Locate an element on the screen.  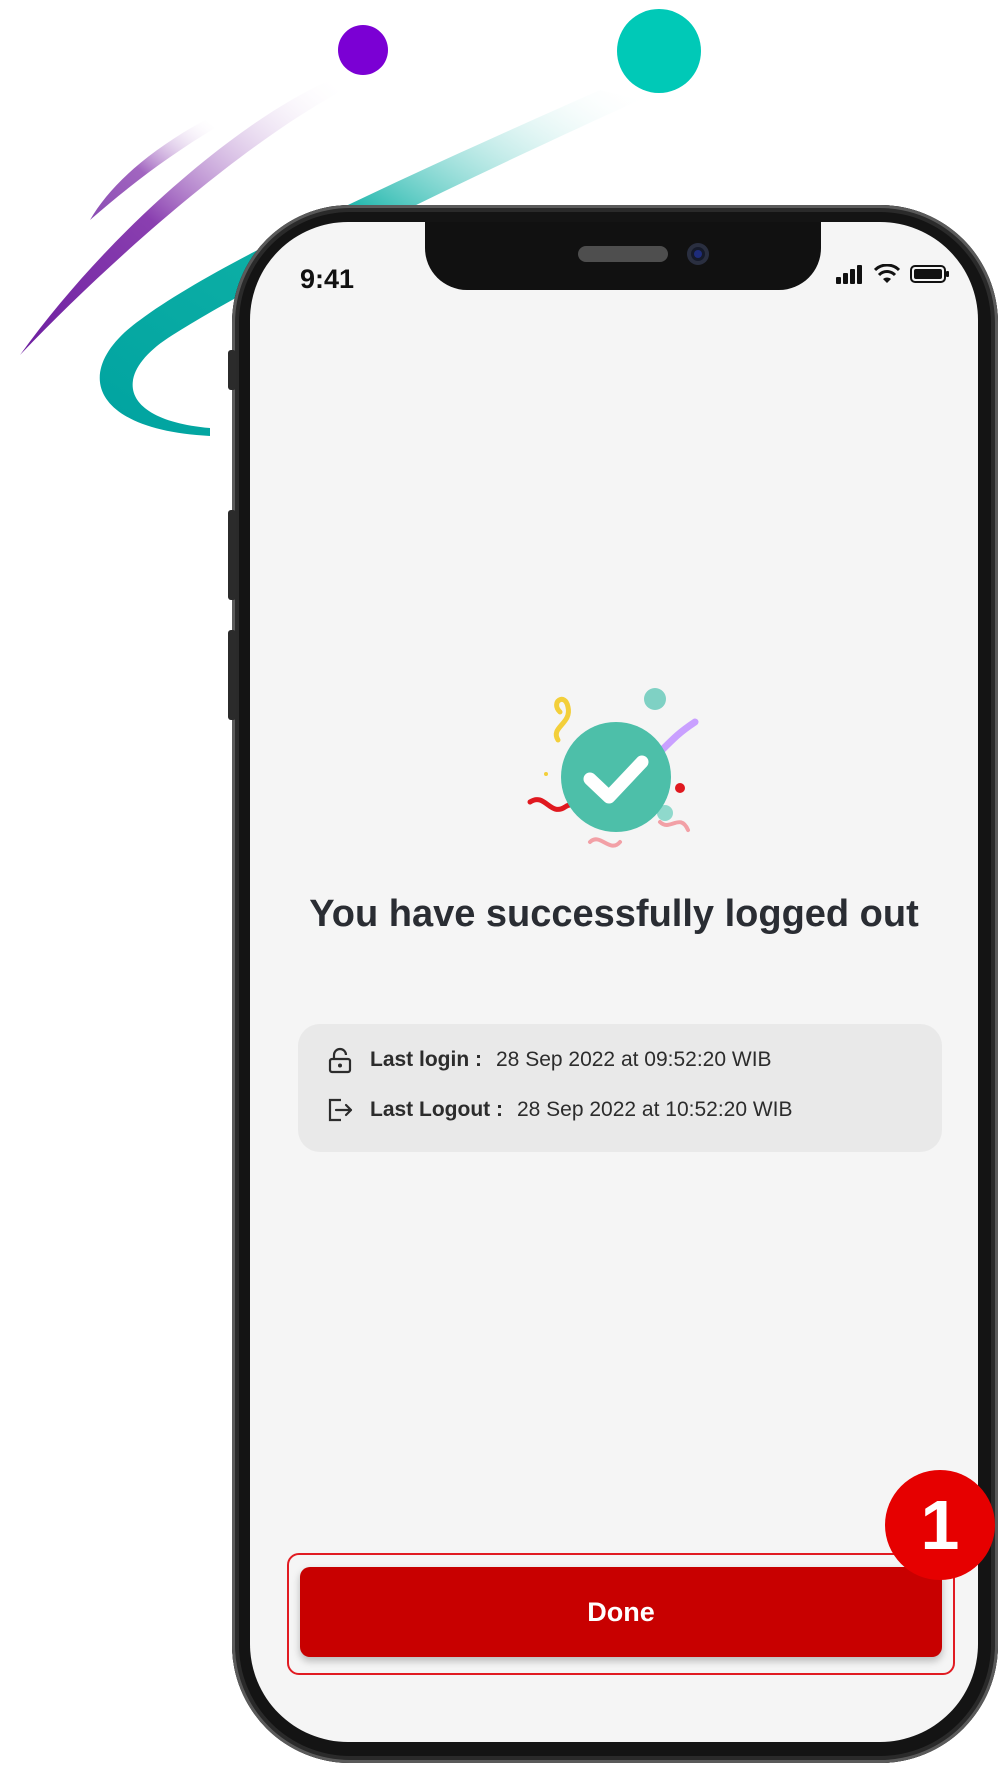
phone-volume-up-button is located at coordinates (232, 555).